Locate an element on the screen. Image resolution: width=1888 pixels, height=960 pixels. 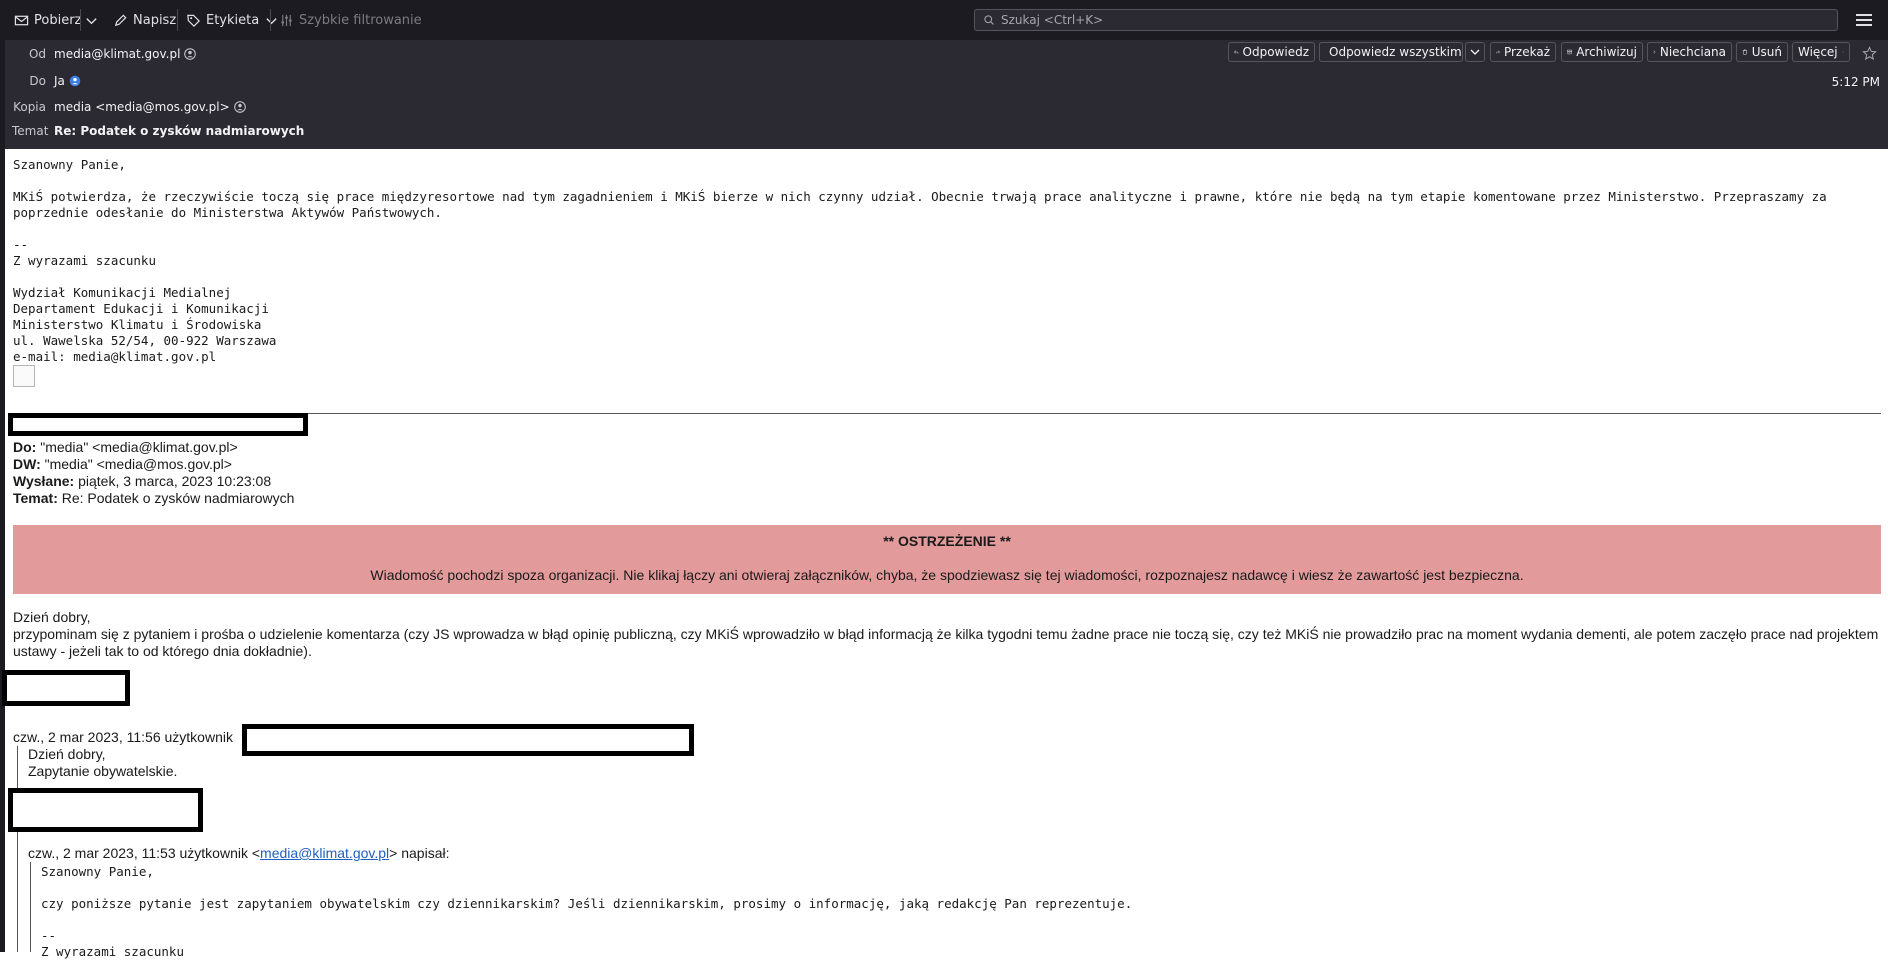
forward-label: Przekaż is located at coordinates (1526, 52).